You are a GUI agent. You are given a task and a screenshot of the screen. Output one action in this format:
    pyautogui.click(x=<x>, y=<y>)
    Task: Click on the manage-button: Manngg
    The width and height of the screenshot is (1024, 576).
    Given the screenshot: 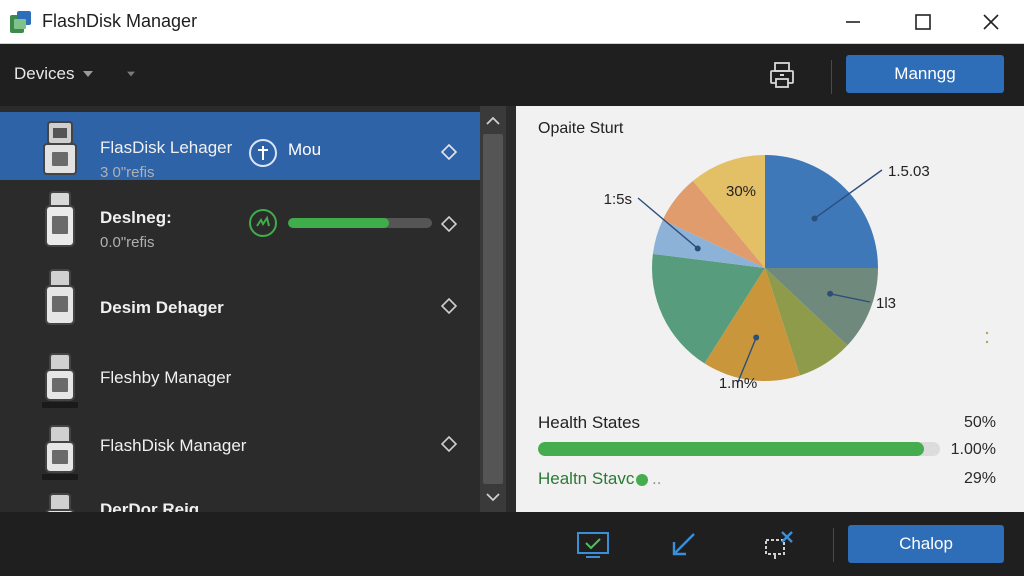 What is the action you would take?
    pyautogui.click(x=925, y=74)
    